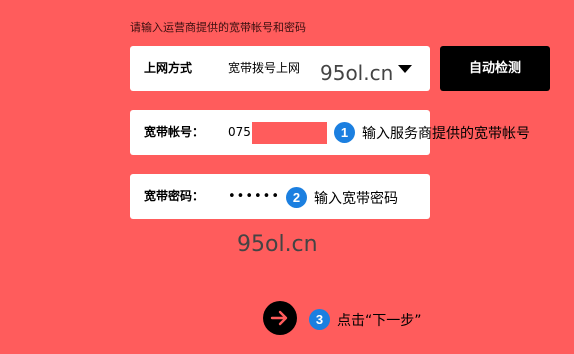 Image resolution: width=574 pixels, height=354 pixels. What do you see at coordinates (357, 73) in the screenshot?
I see `watermark-inline: 95ol.cn` at bounding box center [357, 73].